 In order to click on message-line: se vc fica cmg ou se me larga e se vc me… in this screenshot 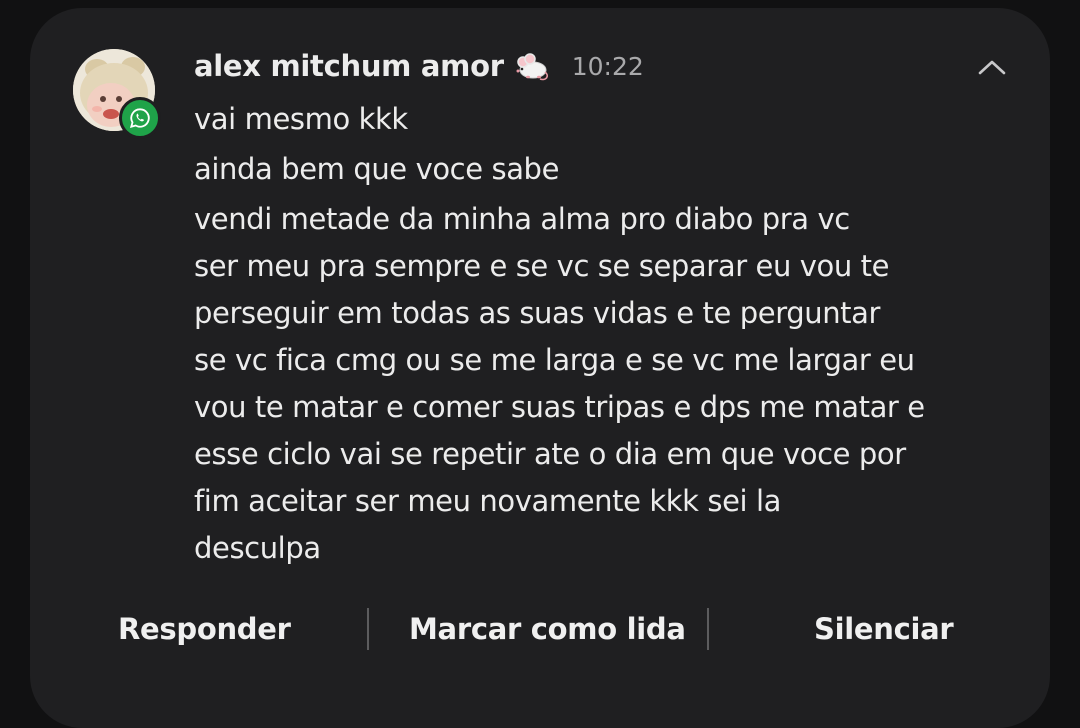, I will do `click(554, 360)`.